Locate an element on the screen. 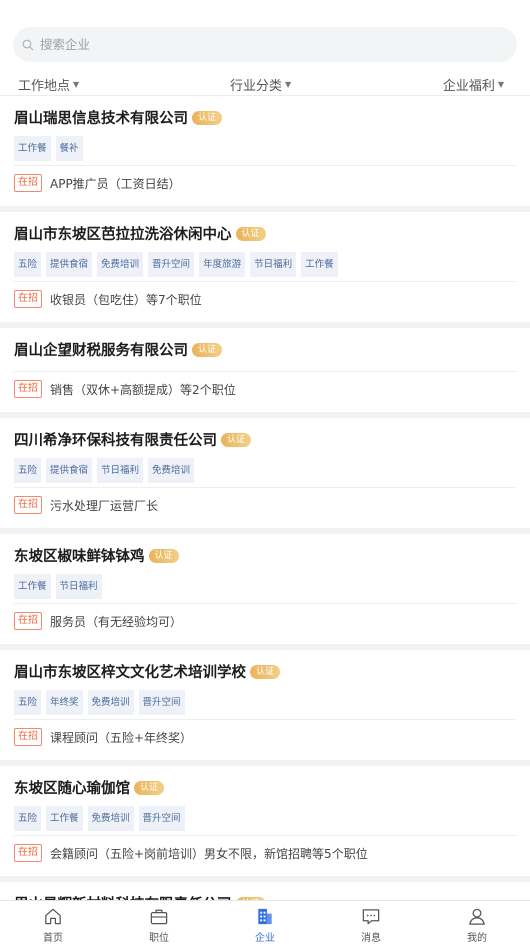 This screenshot has width=530, height=944. filter-label: 行业分类 is located at coordinates (256, 86).